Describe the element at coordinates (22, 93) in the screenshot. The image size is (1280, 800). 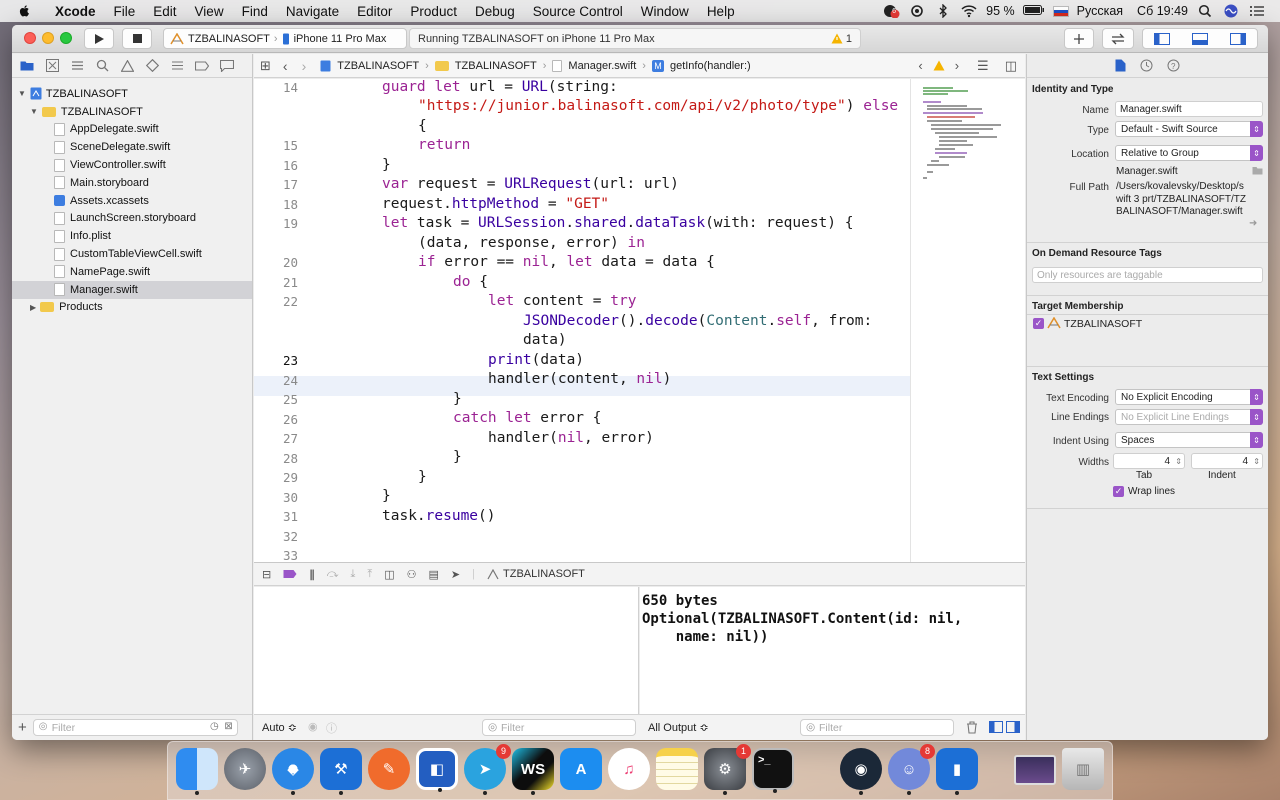
I see `disclosure-open-icon: ▼` at that location.